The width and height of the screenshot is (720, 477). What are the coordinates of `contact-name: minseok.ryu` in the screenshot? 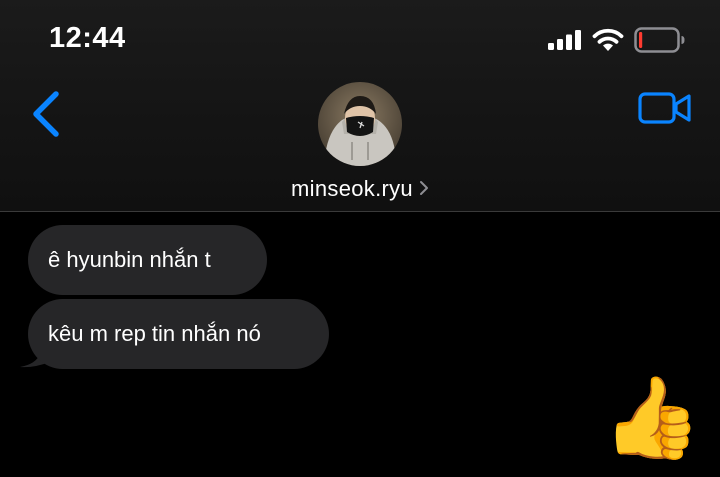 It's located at (352, 188).